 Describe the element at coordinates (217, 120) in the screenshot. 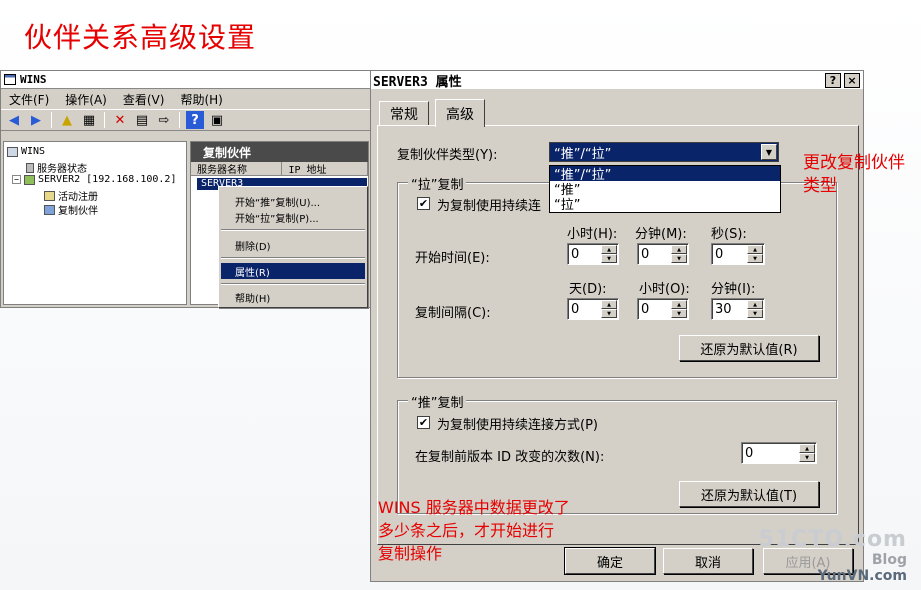

I see `console-icon: ▣` at that location.